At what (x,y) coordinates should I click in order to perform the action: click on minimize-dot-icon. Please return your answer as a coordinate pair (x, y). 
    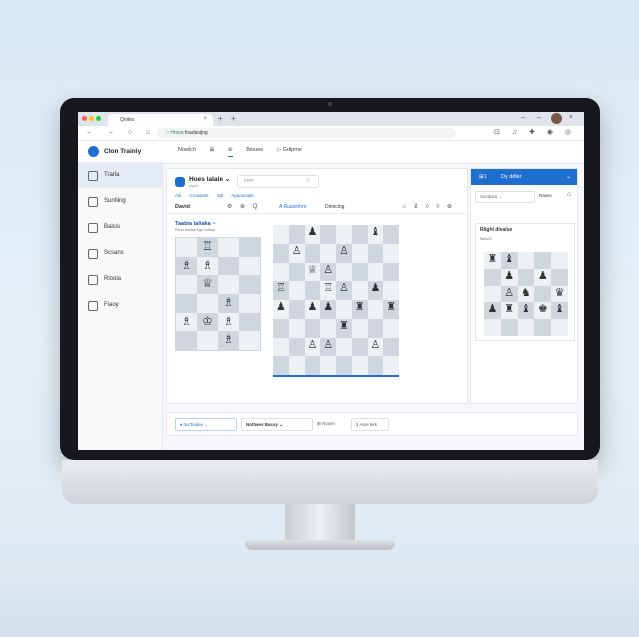
    Looking at the image, I should click on (91, 118).